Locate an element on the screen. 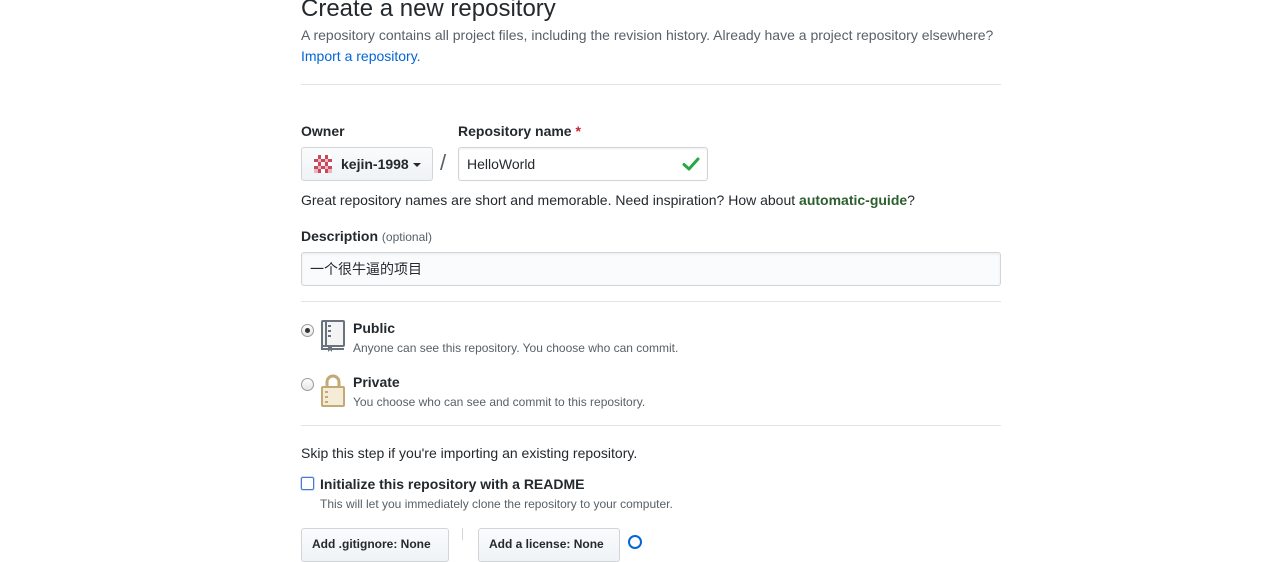 The image size is (1269, 562). owner-select-button: kejin-1998 is located at coordinates (367, 164).